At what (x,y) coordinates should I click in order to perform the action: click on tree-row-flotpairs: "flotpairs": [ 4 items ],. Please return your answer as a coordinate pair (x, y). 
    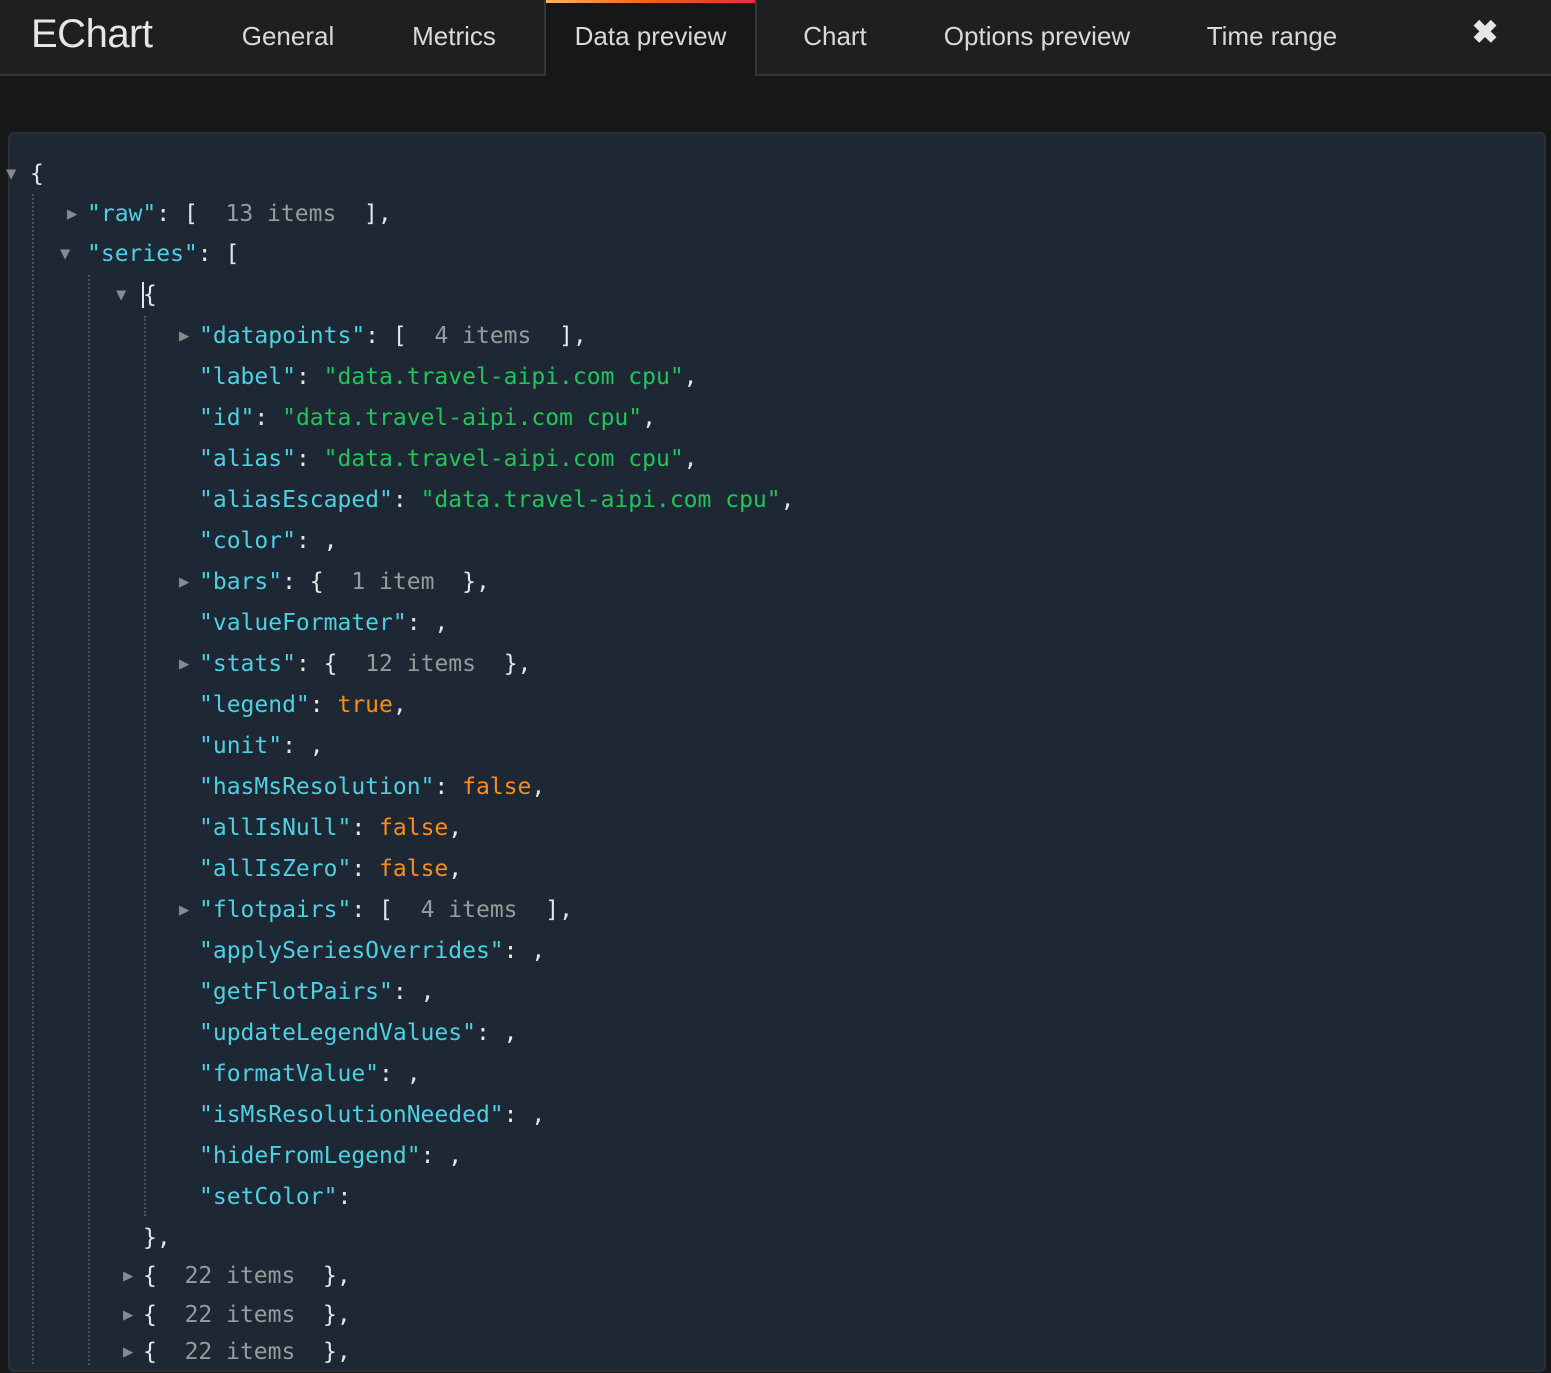
    Looking at the image, I should click on (386, 910).